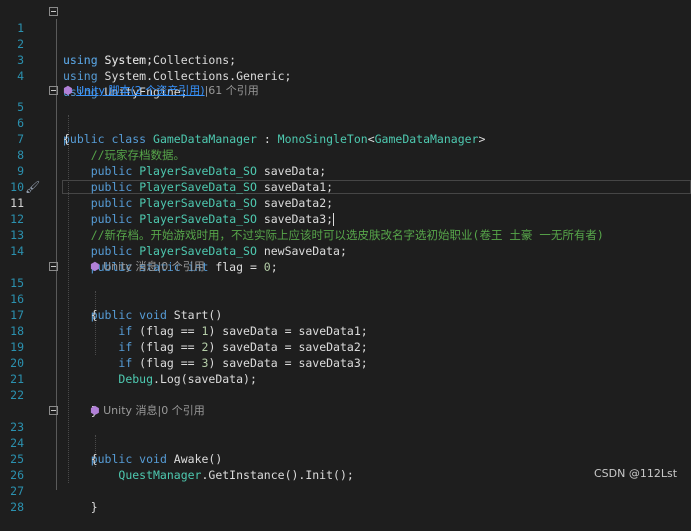 The image size is (691, 531). I want to click on line-number: 28, so click(17, 507).